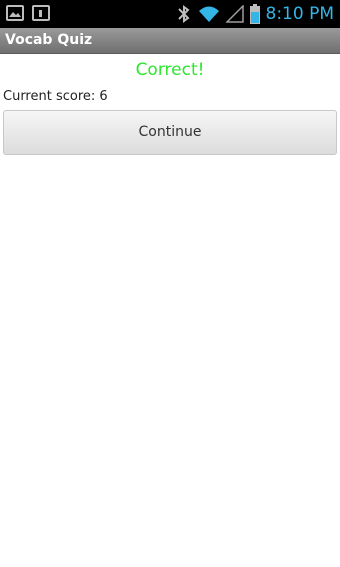  What do you see at coordinates (170, 41) in the screenshot?
I see `title-bar: Vocab Quiz` at bounding box center [170, 41].